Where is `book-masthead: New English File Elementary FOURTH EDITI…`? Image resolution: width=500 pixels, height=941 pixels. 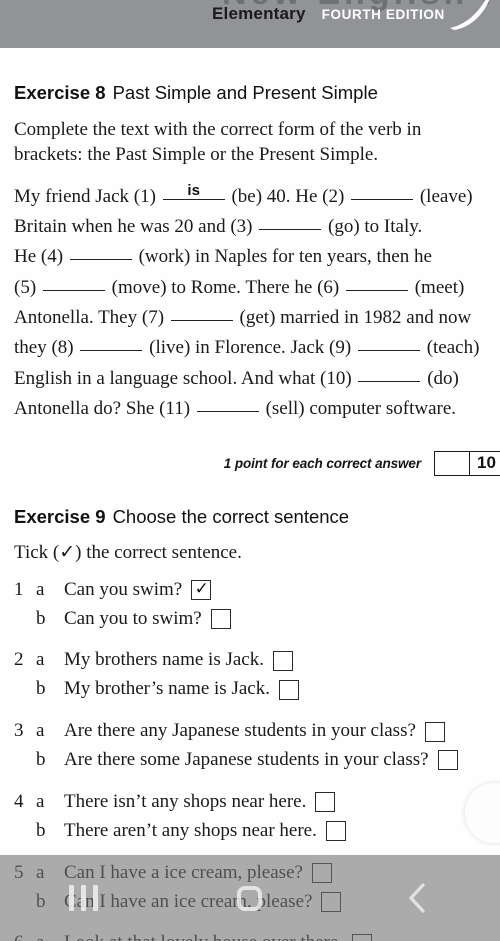 book-masthead: New English File Elementary FOURTH EDITI… is located at coordinates (250, 24).